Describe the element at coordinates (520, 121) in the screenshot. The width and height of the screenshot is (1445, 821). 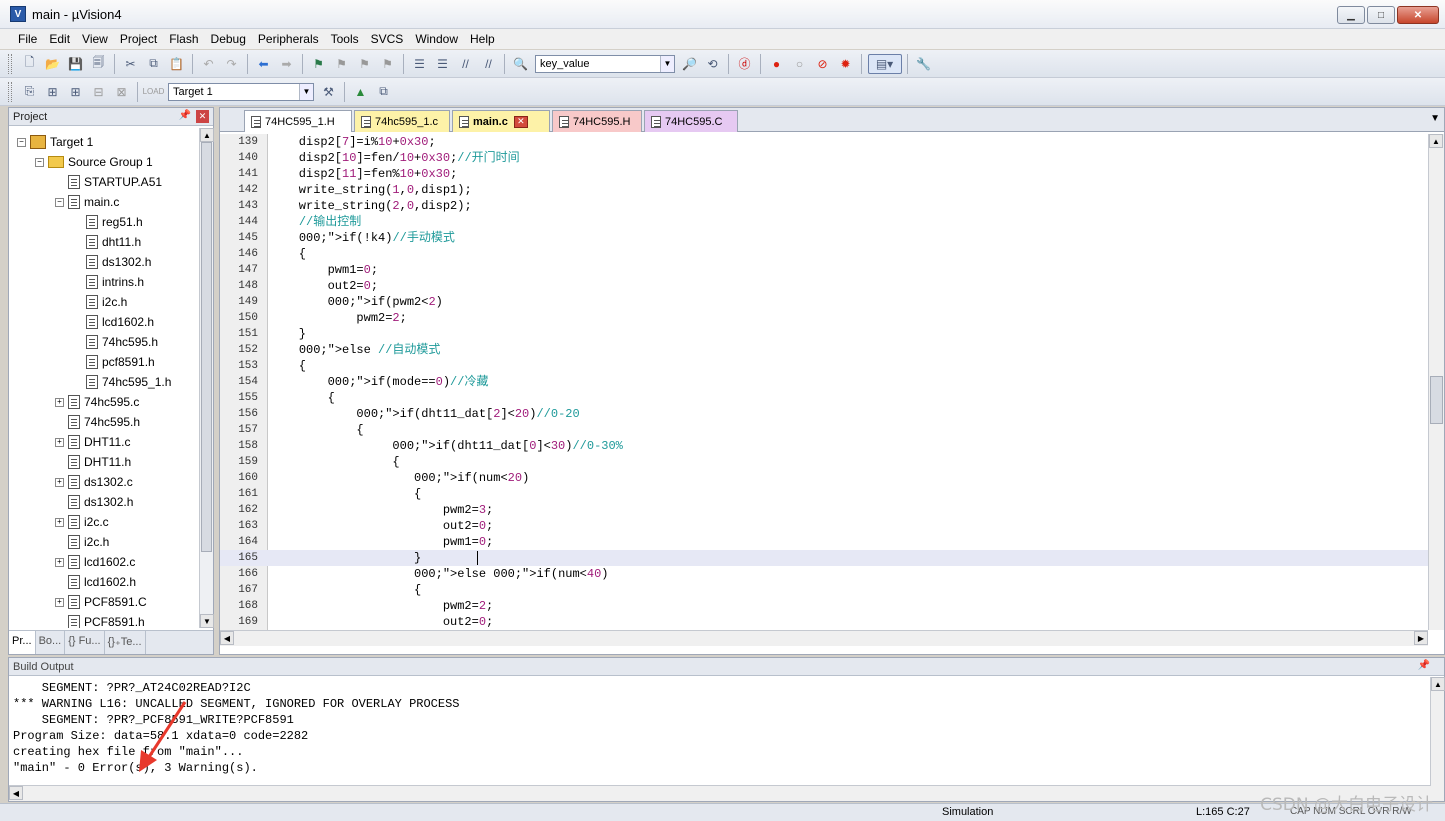
I see `close-tab-icon: ✕` at that location.